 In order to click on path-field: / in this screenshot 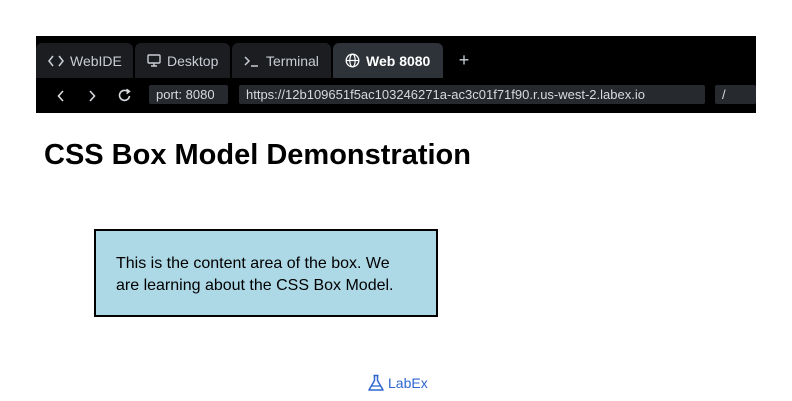, I will do `click(735, 94)`.